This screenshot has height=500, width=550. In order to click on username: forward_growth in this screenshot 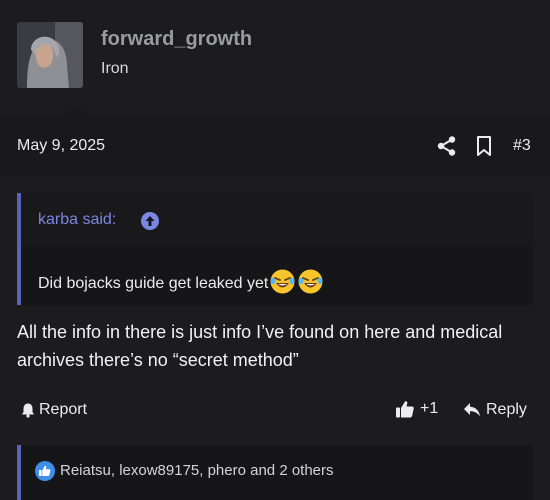, I will do `click(176, 39)`.